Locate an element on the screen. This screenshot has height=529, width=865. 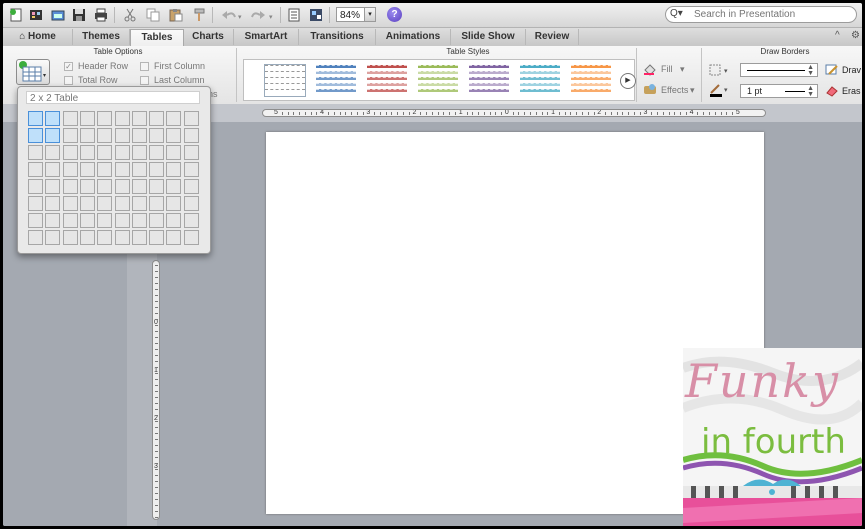
open-icon is located at coordinates (57, 14).